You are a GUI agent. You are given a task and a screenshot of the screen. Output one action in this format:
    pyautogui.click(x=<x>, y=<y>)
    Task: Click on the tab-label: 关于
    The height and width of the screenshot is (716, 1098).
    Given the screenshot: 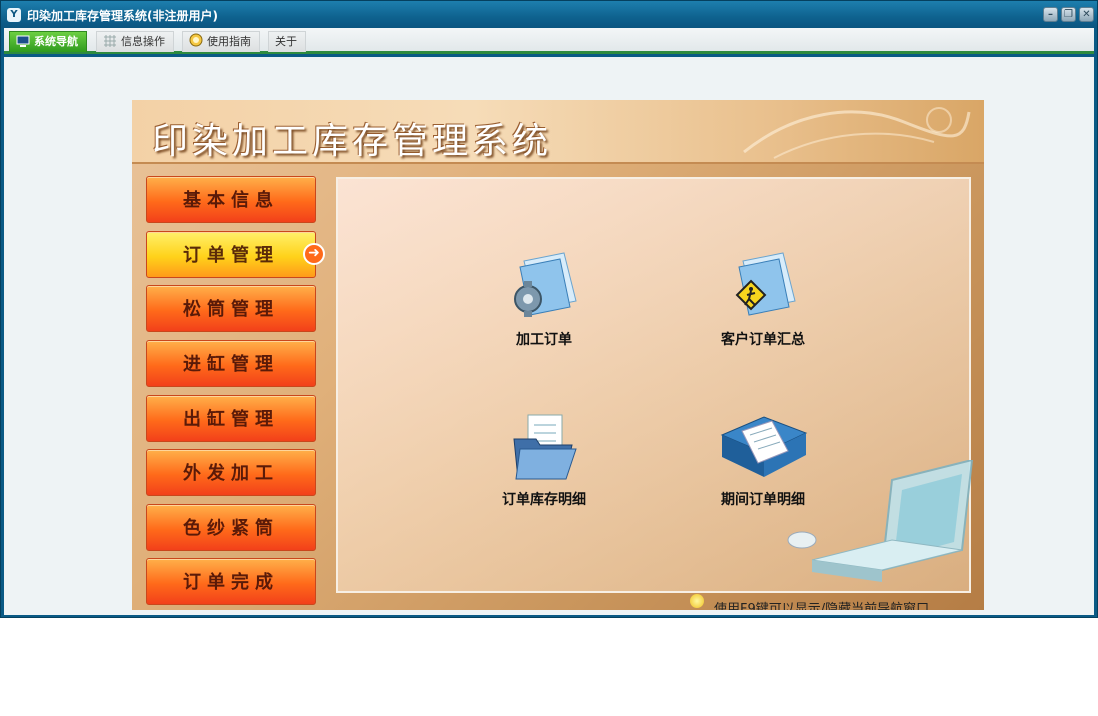 What is the action you would take?
    pyautogui.click(x=286, y=41)
    